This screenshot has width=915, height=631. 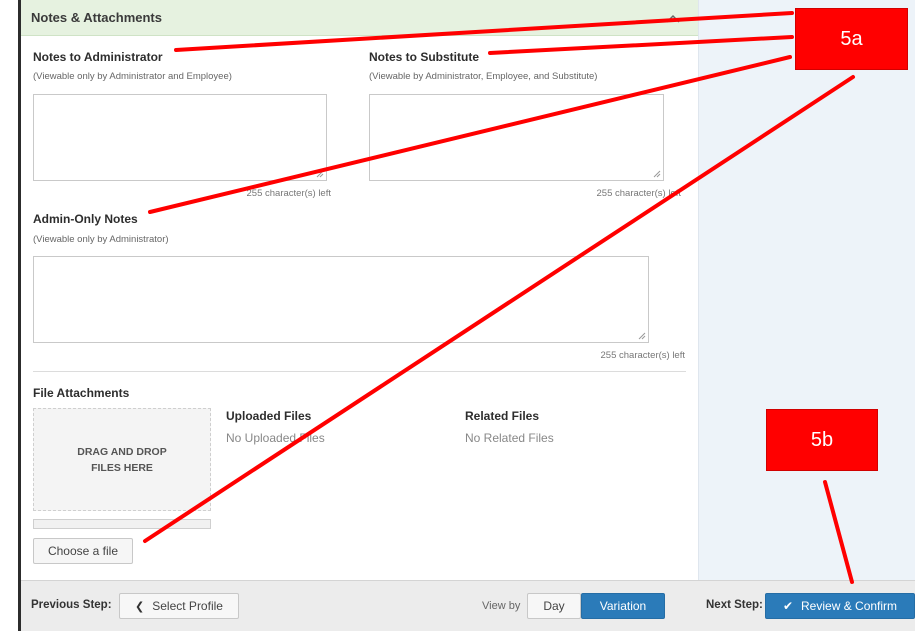 I want to click on uploaded-files-empty: No Uploaded Files, so click(x=275, y=438).